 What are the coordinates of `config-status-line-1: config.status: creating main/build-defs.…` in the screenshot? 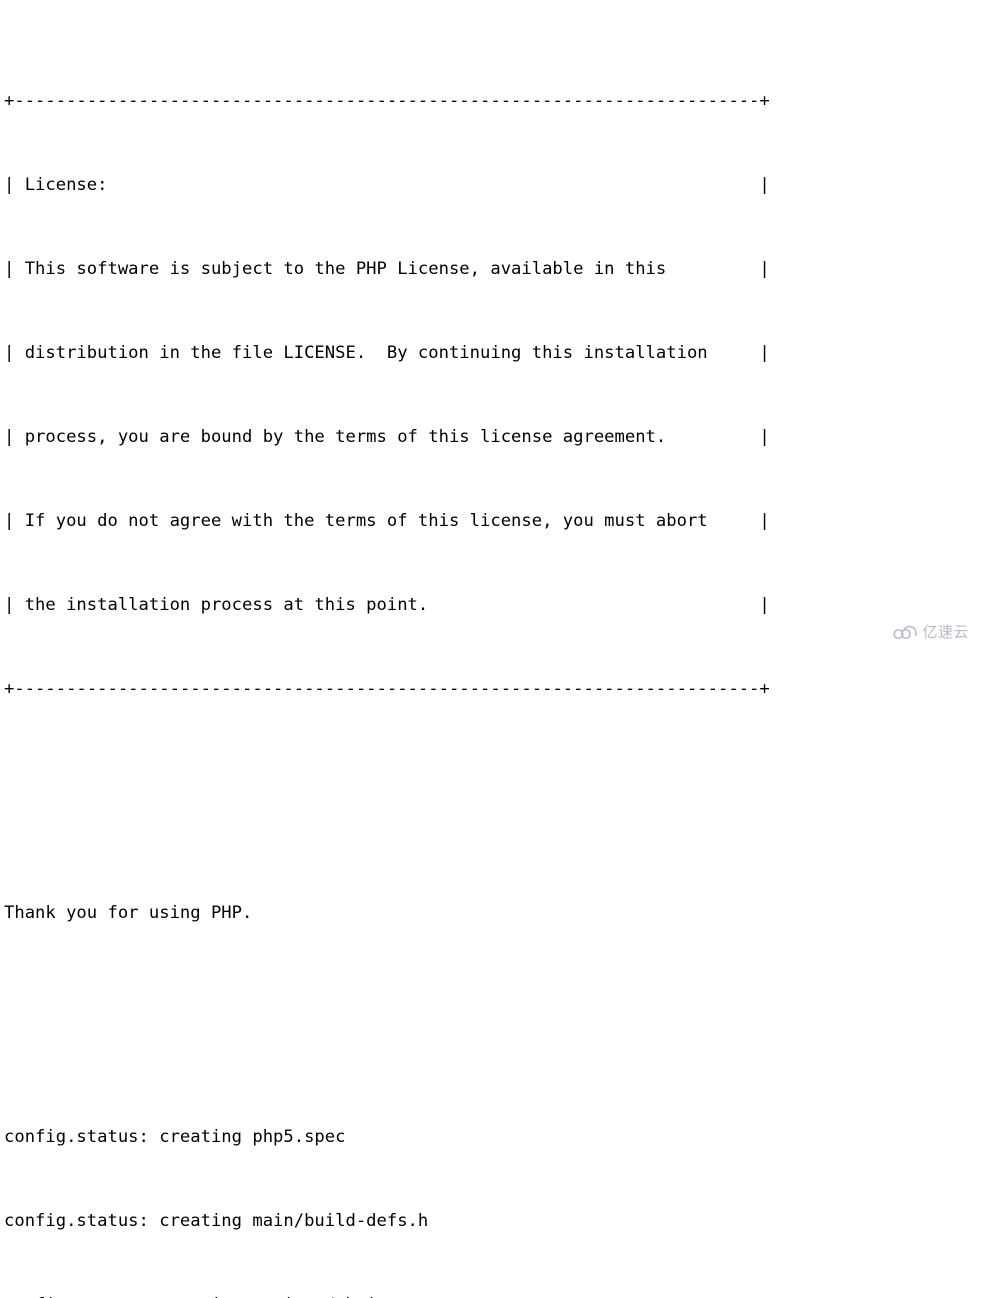 It's located at (216, 1221).